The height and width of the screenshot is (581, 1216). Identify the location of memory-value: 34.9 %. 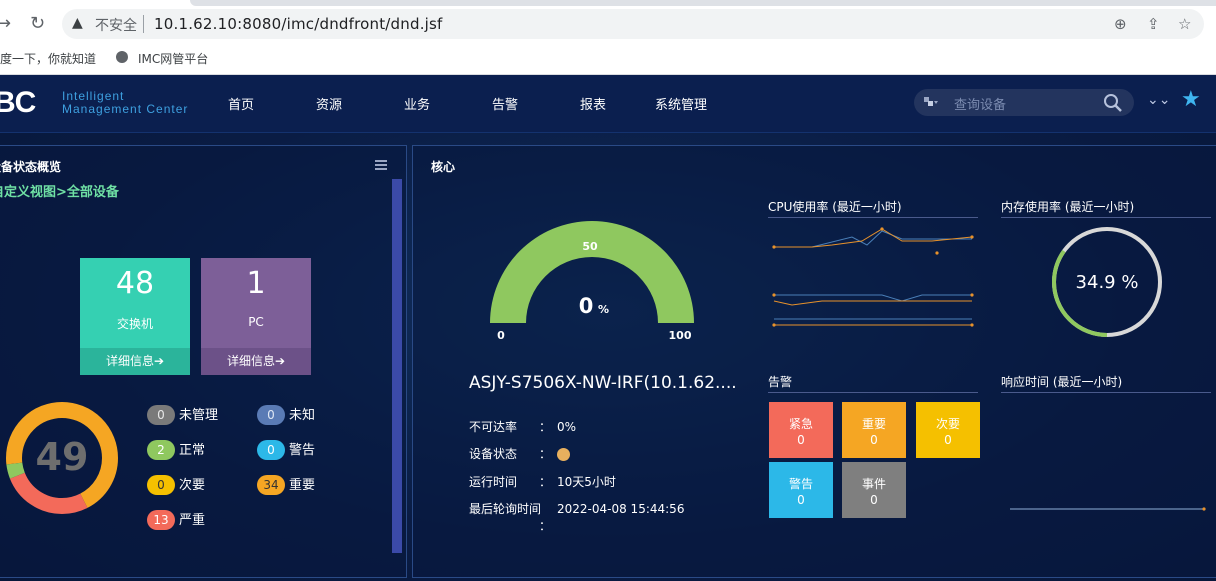
(1107, 282).